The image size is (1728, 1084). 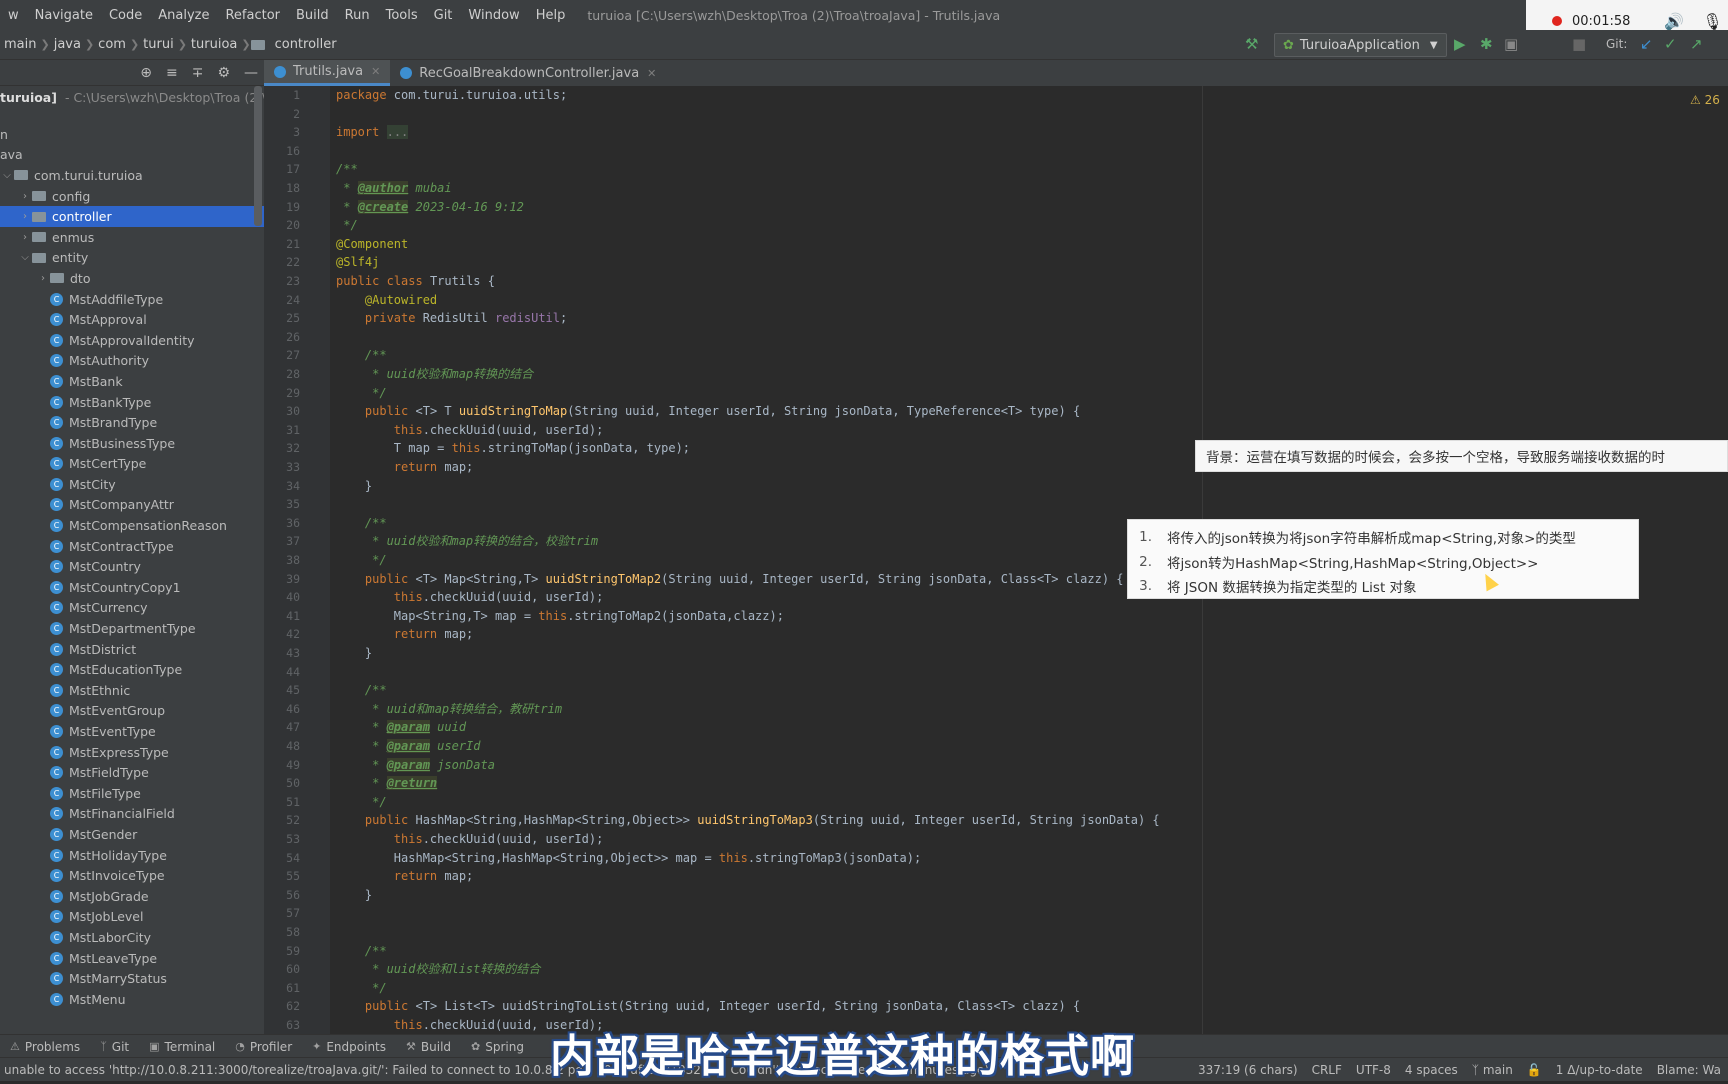 I want to click on tree-item-mstleavetype: C MstLeaveType, so click(x=132, y=958).